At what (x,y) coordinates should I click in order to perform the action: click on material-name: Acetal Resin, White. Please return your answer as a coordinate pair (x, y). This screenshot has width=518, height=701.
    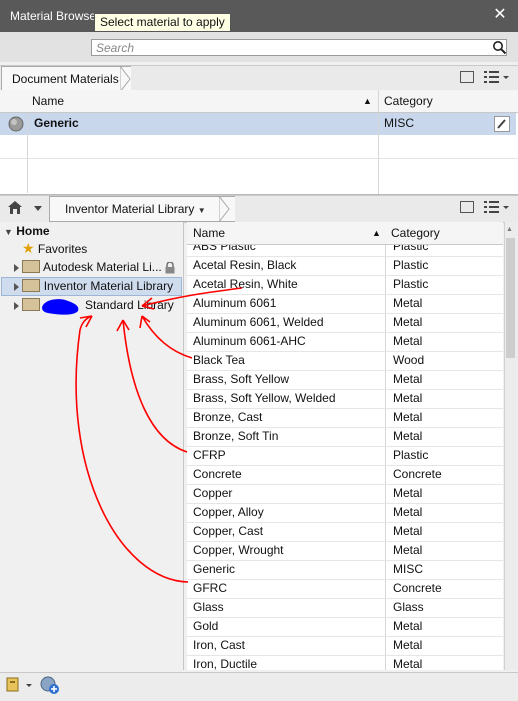
    Looking at the image, I should click on (245, 284).